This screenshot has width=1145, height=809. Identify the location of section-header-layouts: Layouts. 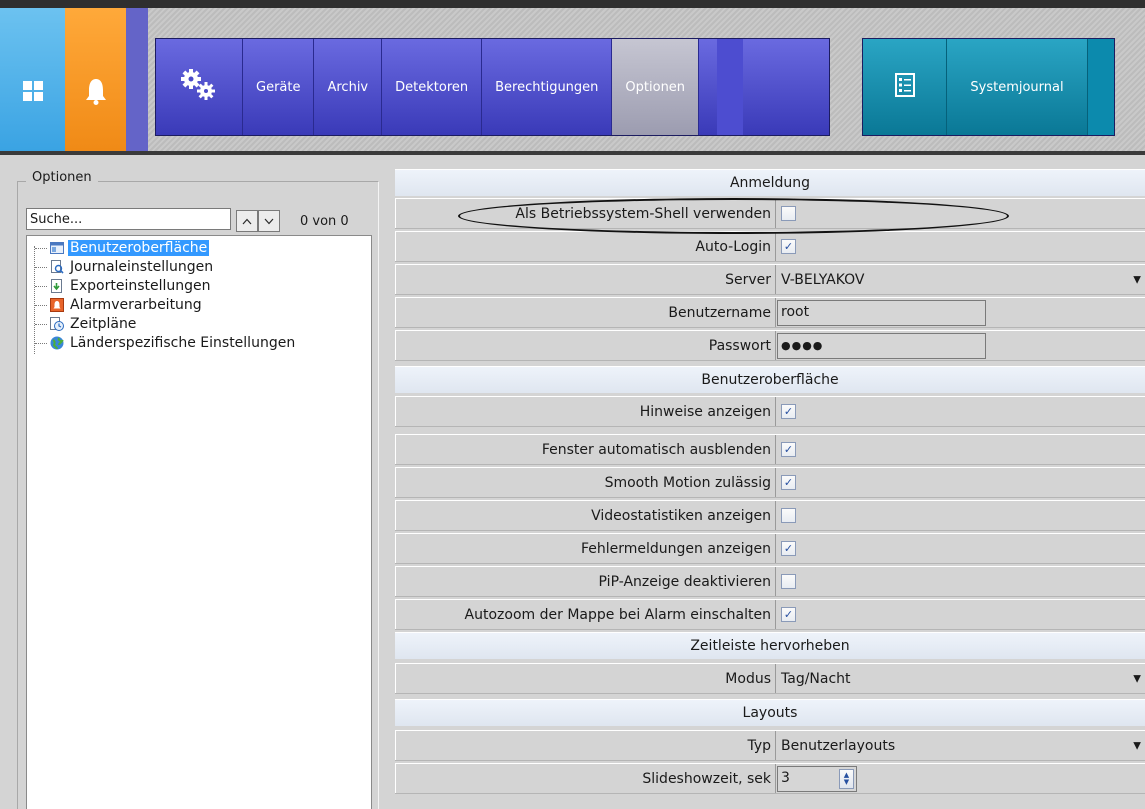
(770, 712).